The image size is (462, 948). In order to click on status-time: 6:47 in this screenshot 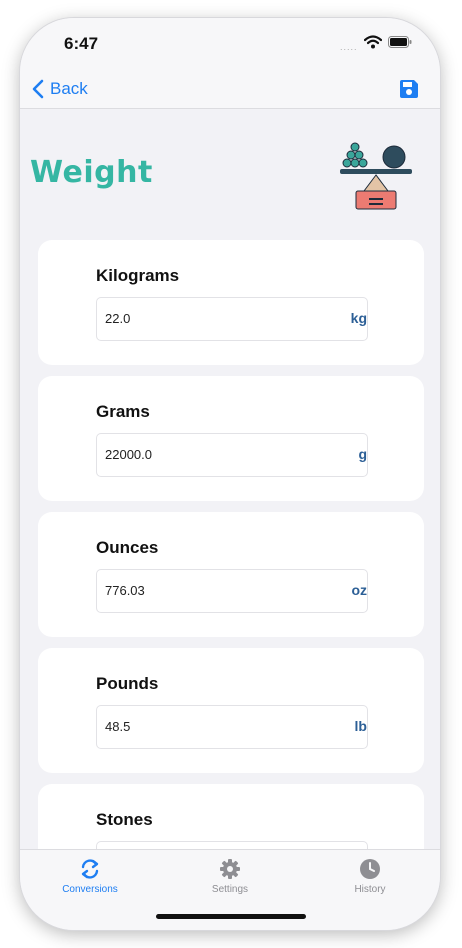, I will do `click(81, 43)`.